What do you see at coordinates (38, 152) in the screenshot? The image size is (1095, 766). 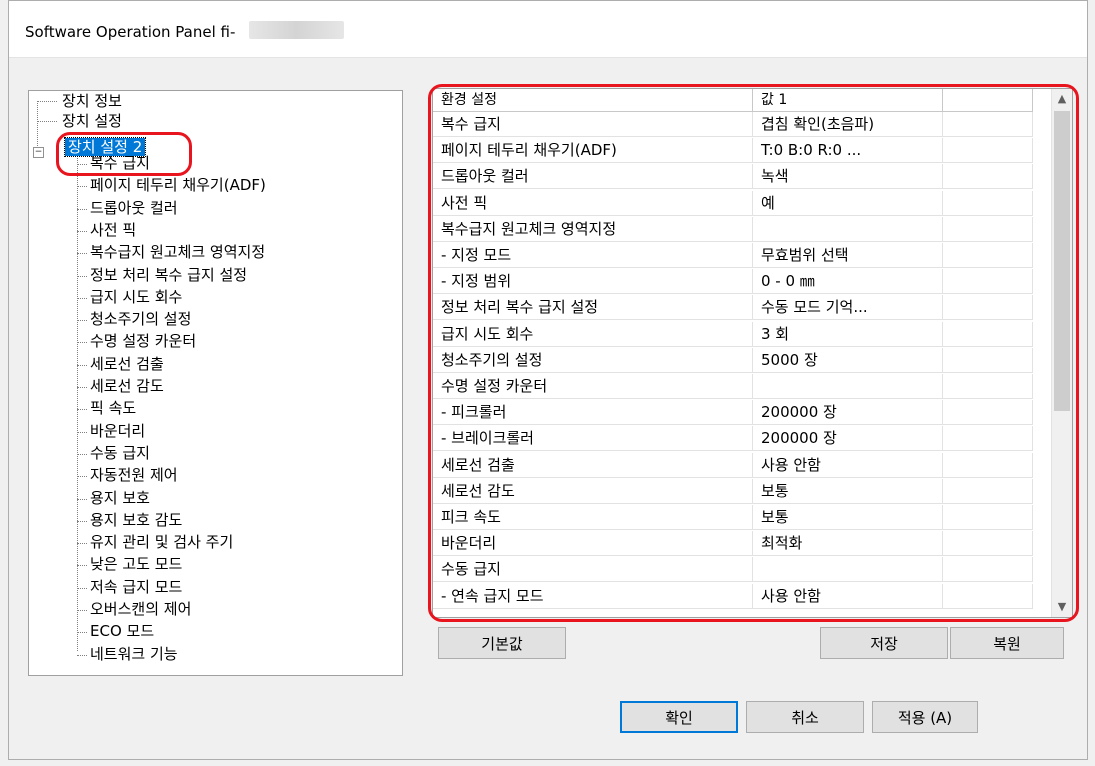 I see `collapse-icon: −` at bounding box center [38, 152].